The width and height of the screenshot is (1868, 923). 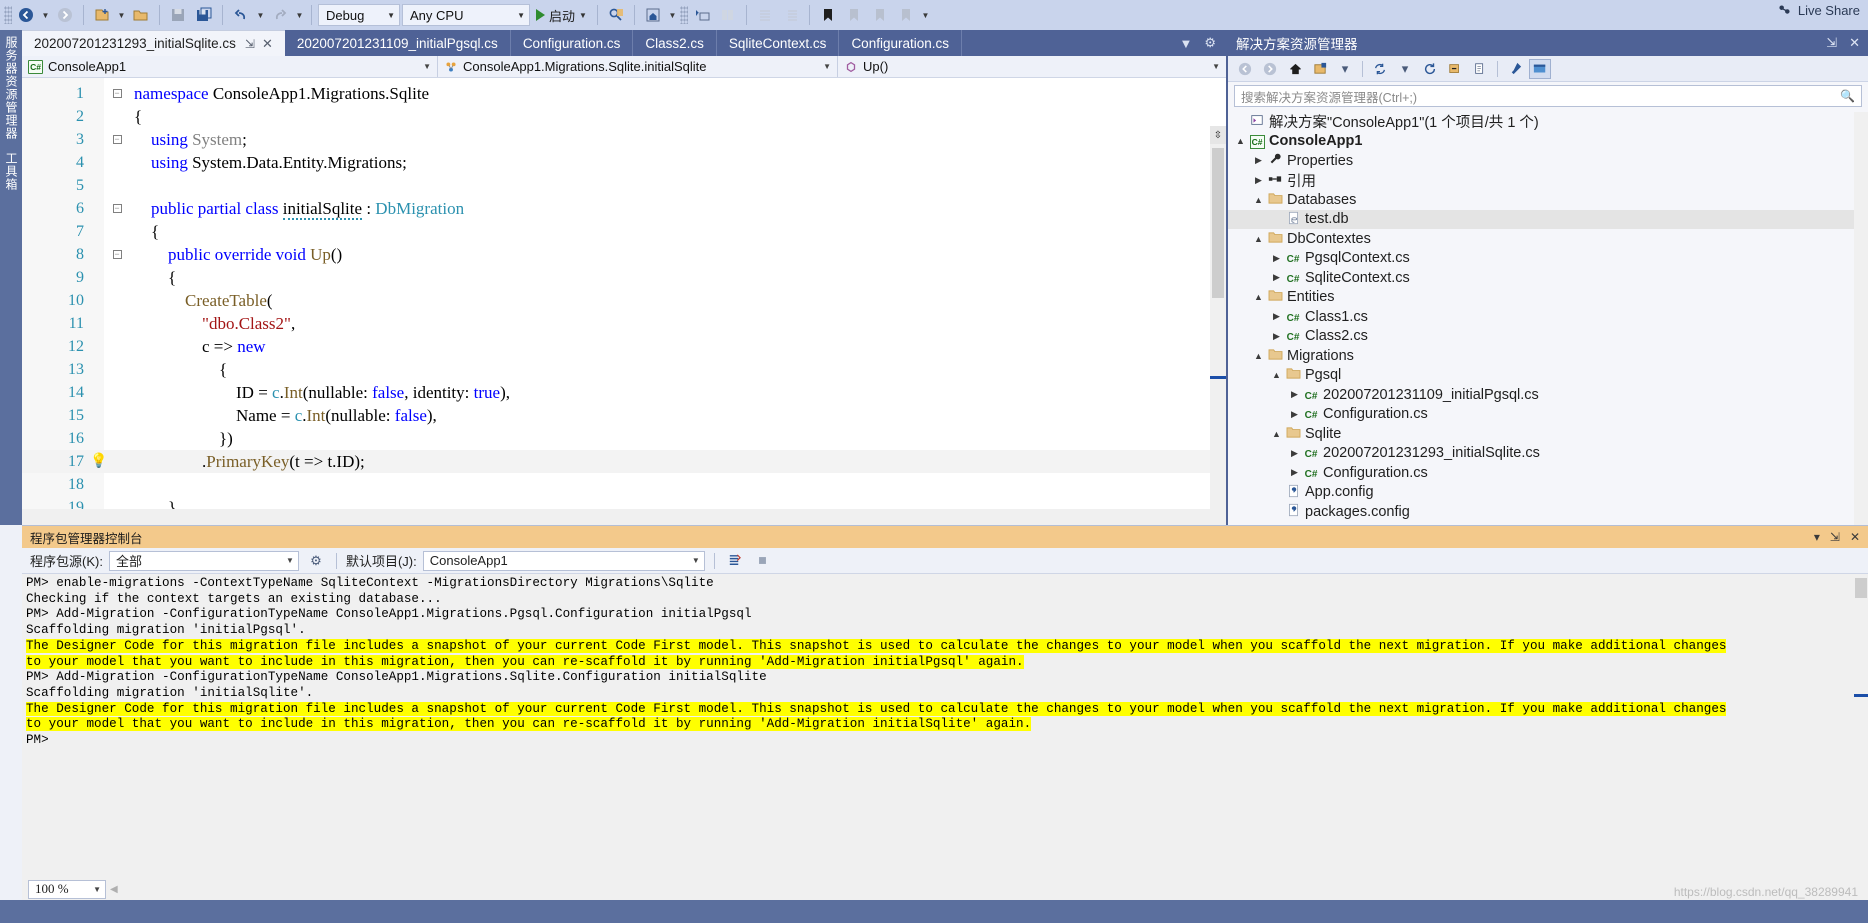 I want to click on pmc-clear-console-icon, so click(x=735, y=561).